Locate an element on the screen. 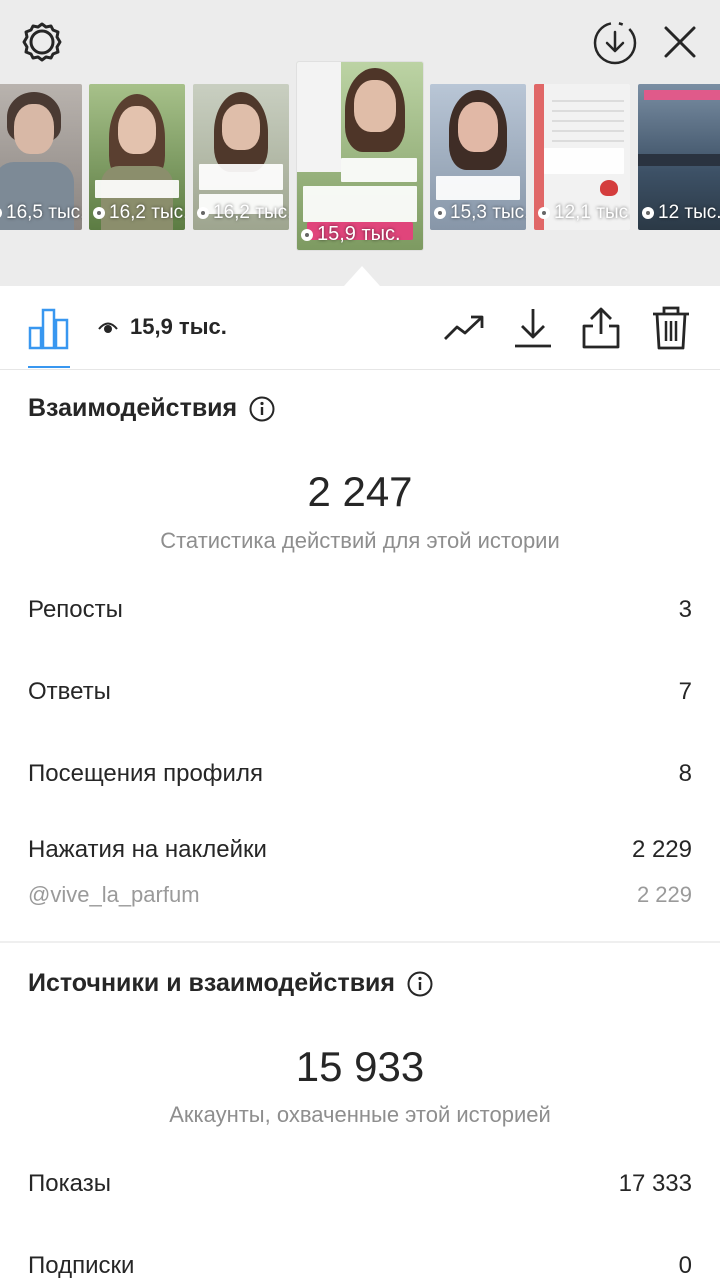 The image size is (720, 1280). trend-icon is located at coordinates (464, 327).